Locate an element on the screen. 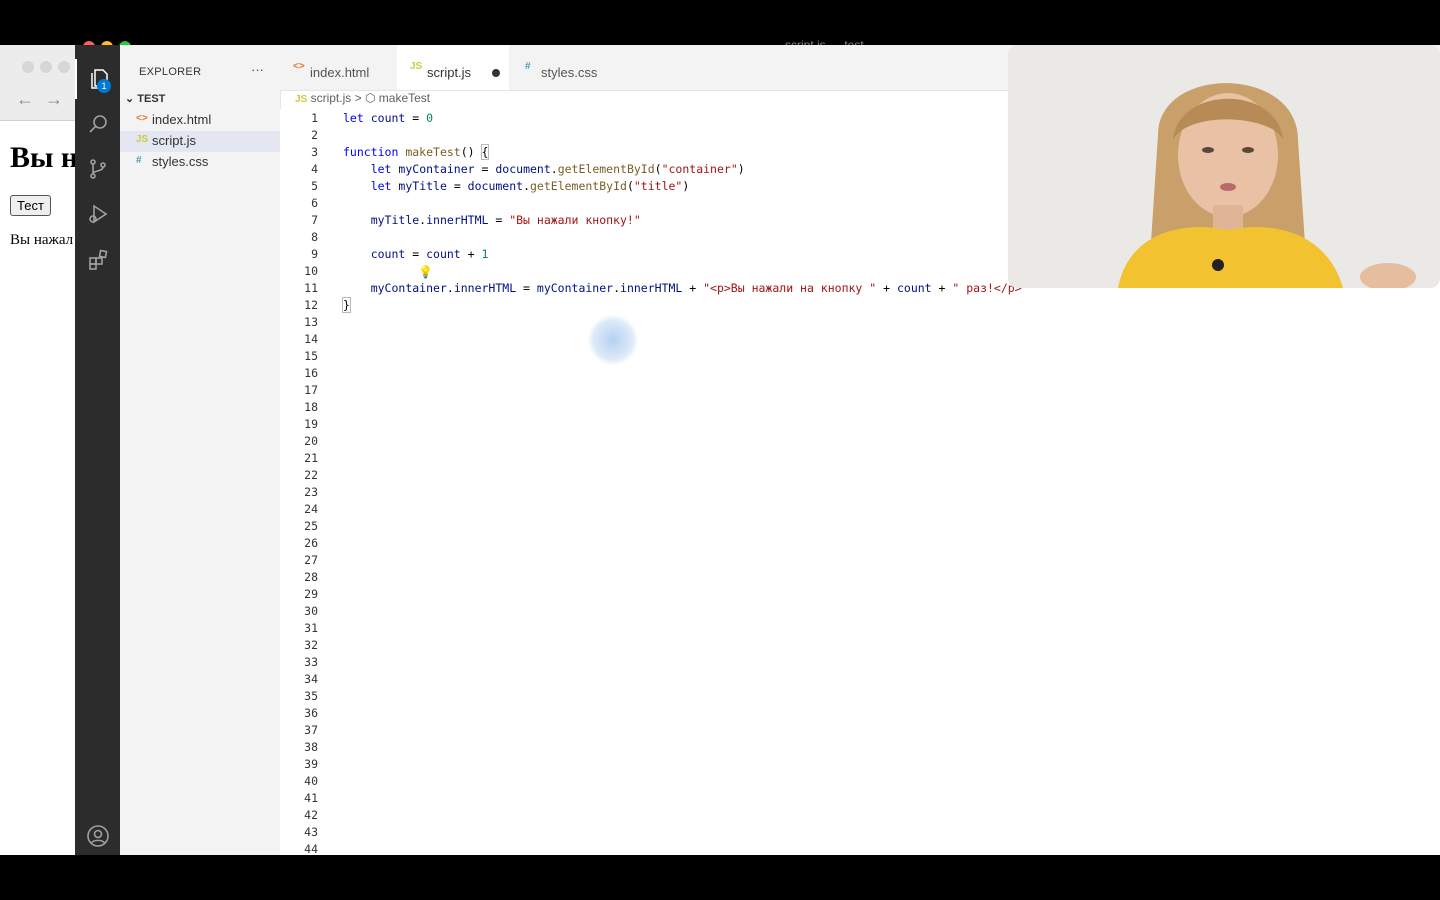 The image size is (1440, 900). presenter-video-icon is located at coordinates (1224, 166).